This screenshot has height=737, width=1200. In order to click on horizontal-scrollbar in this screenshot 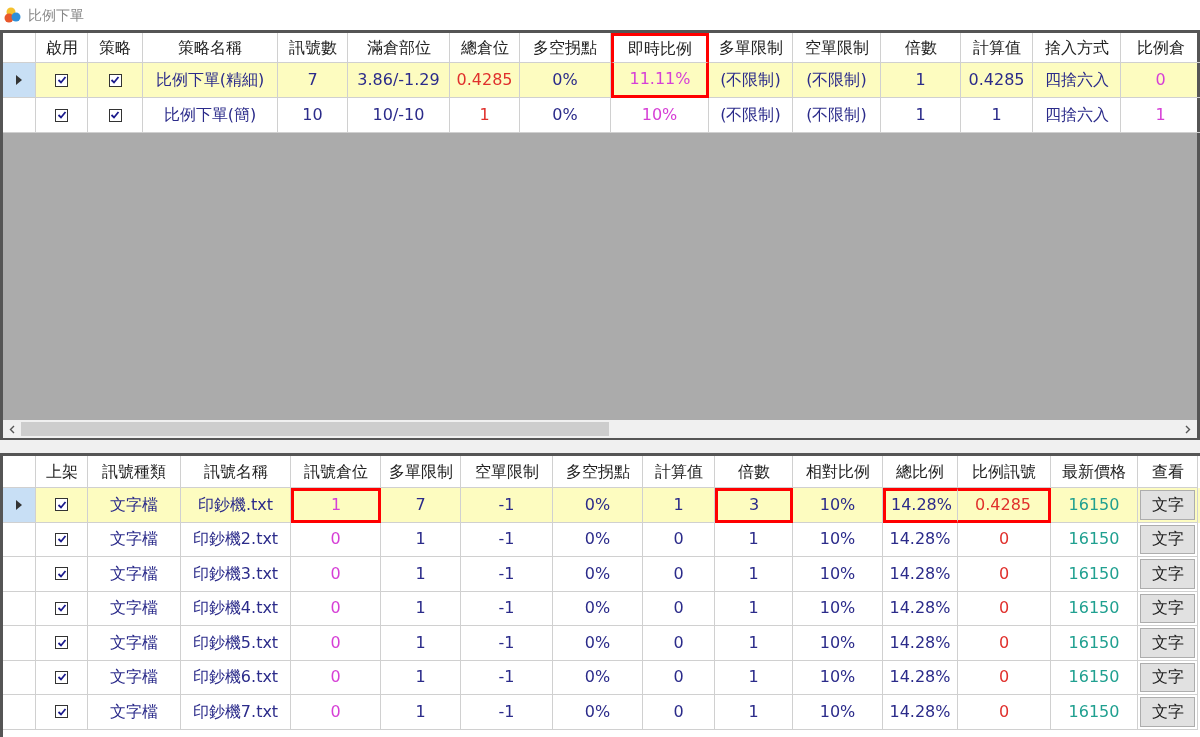, I will do `click(600, 429)`.